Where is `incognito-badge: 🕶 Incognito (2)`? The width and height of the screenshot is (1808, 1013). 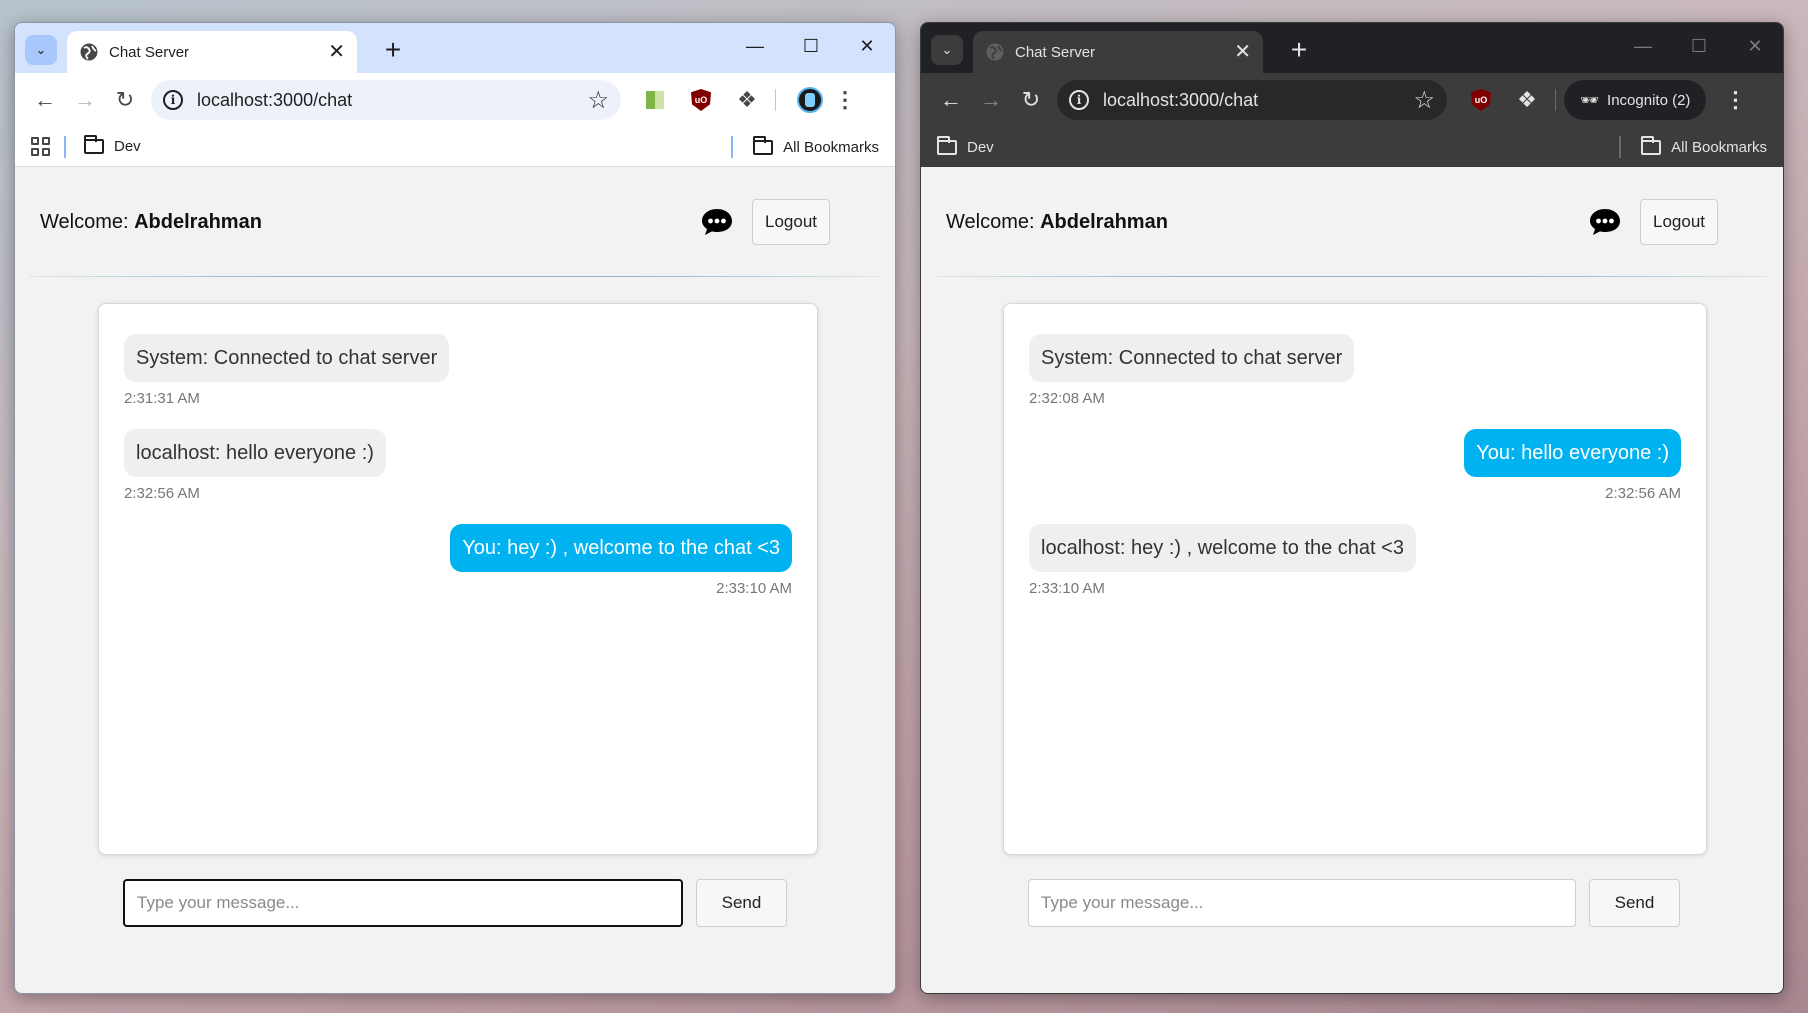
incognito-badge: 🕶 Incognito (2) is located at coordinates (1635, 100).